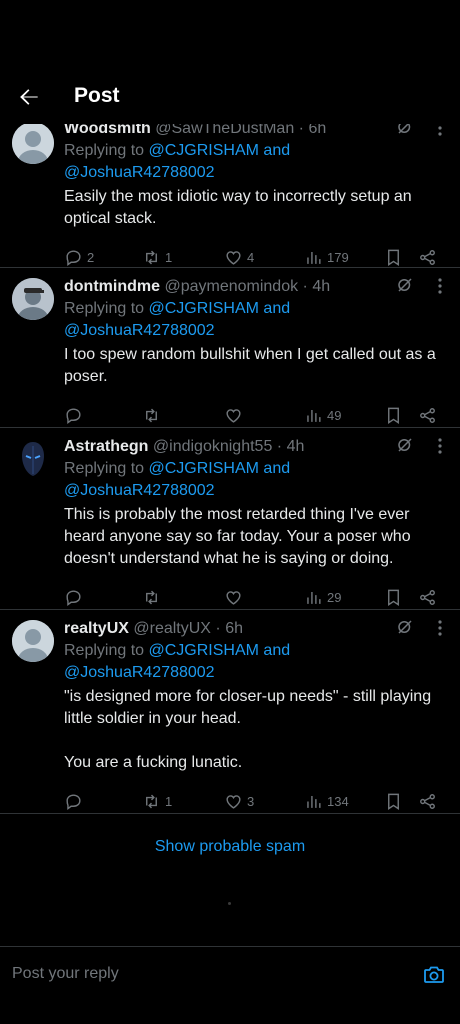 This screenshot has height=1024, width=460. I want to click on display-name: Astrathegn, so click(106, 446).